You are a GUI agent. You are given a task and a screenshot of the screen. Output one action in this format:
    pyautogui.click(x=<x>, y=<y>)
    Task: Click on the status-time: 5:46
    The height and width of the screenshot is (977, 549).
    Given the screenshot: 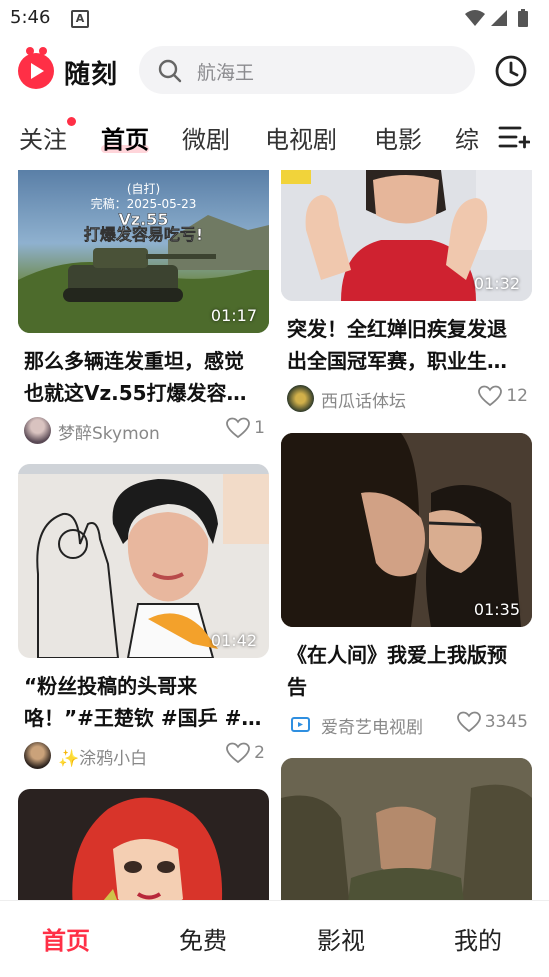 What is the action you would take?
    pyautogui.click(x=30, y=17)
    